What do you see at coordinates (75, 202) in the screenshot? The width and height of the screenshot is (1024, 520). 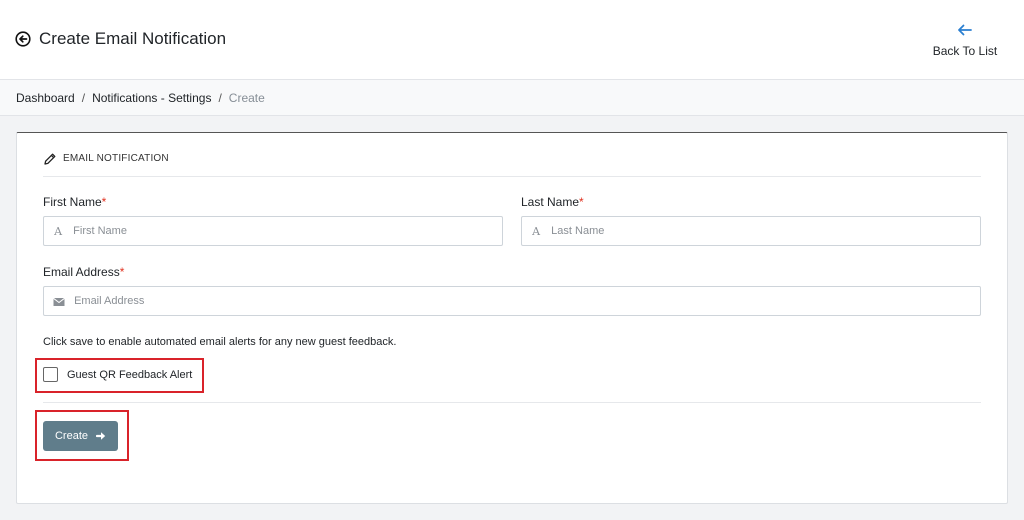 I see `first-name-label: First Name*` at bounding box center [75, 202].